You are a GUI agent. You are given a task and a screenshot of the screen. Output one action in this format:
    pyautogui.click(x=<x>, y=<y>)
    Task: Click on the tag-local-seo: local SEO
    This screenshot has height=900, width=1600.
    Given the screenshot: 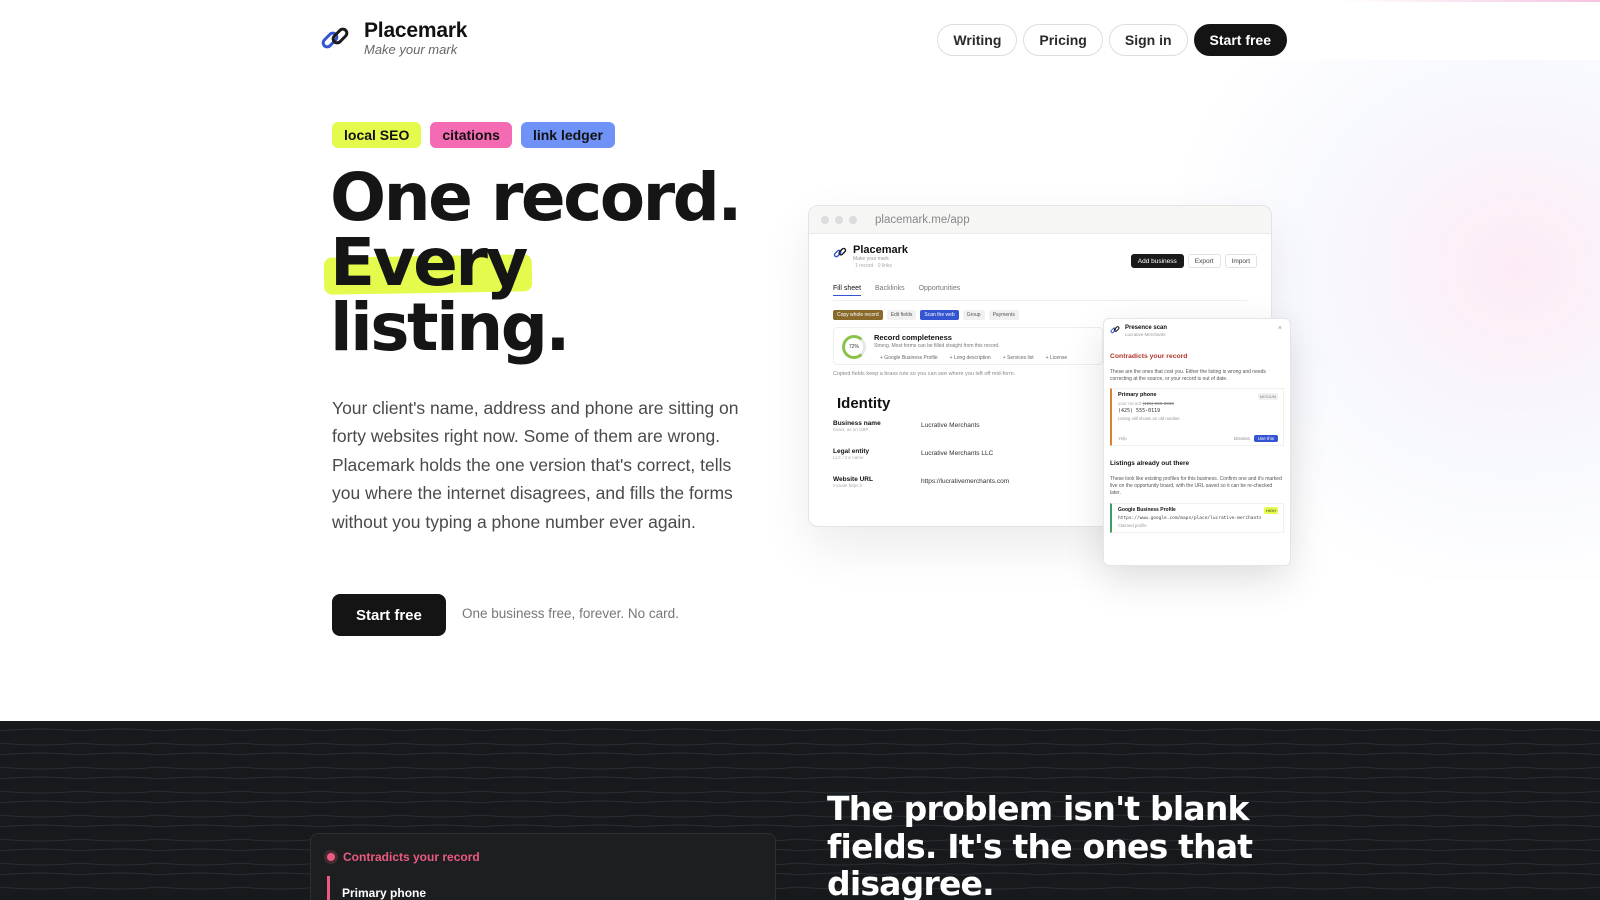 What is the action you would take?
    pyautogui.click(x=377, y=135)
    